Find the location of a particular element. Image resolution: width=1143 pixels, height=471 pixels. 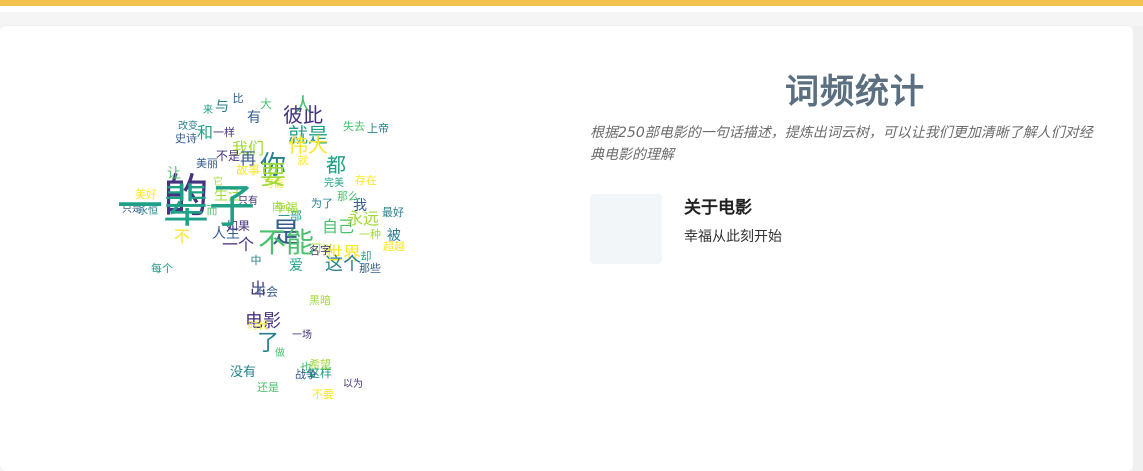

cloud-word: 不能 is located at coordinates (286, 242).